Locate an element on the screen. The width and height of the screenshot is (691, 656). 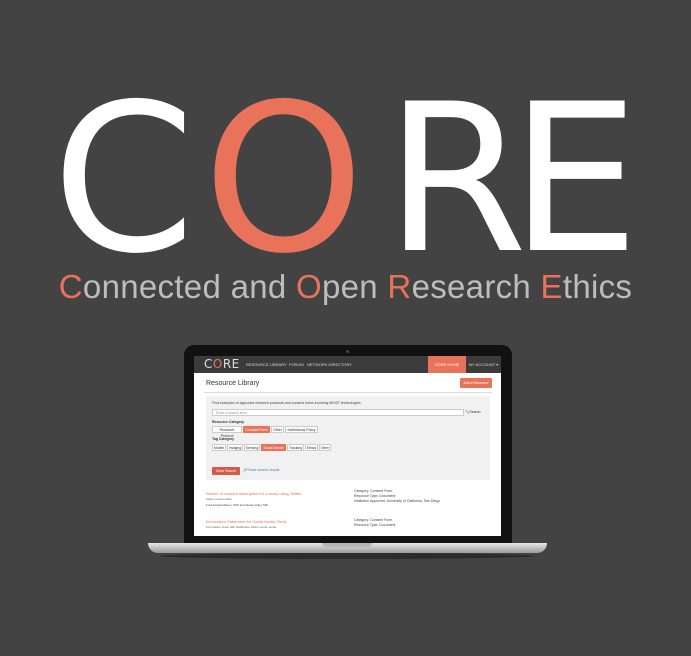
tag-other: Other is located at coordinates (325, 447).